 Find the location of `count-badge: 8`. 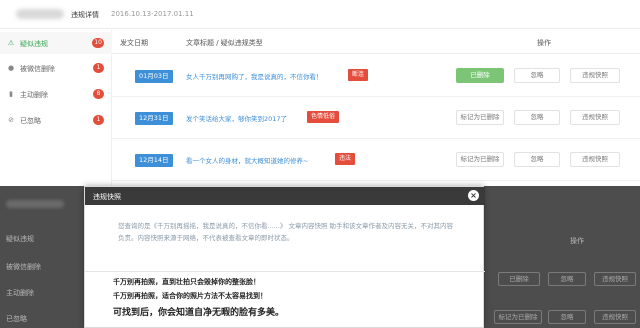

count-badge: 8 is located at coordinates (98, 94).